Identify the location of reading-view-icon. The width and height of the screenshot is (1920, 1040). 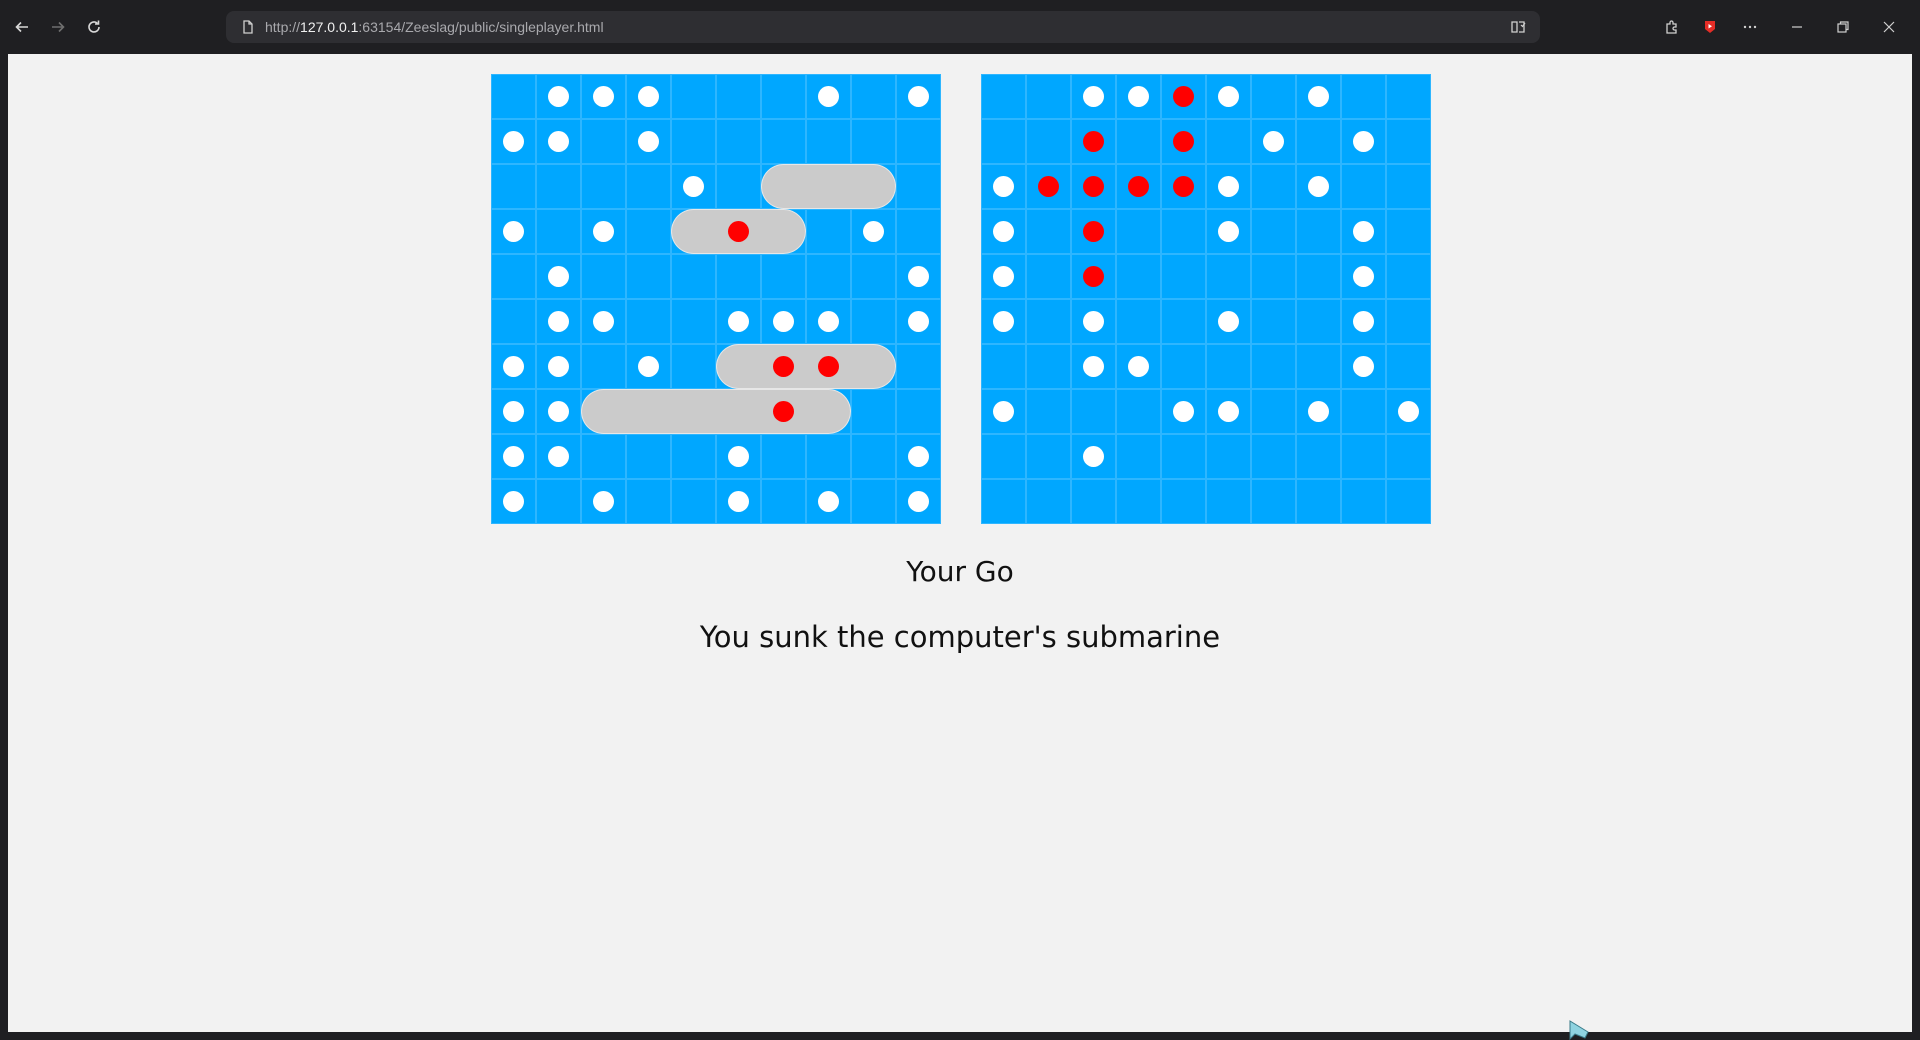
(1518, 27).